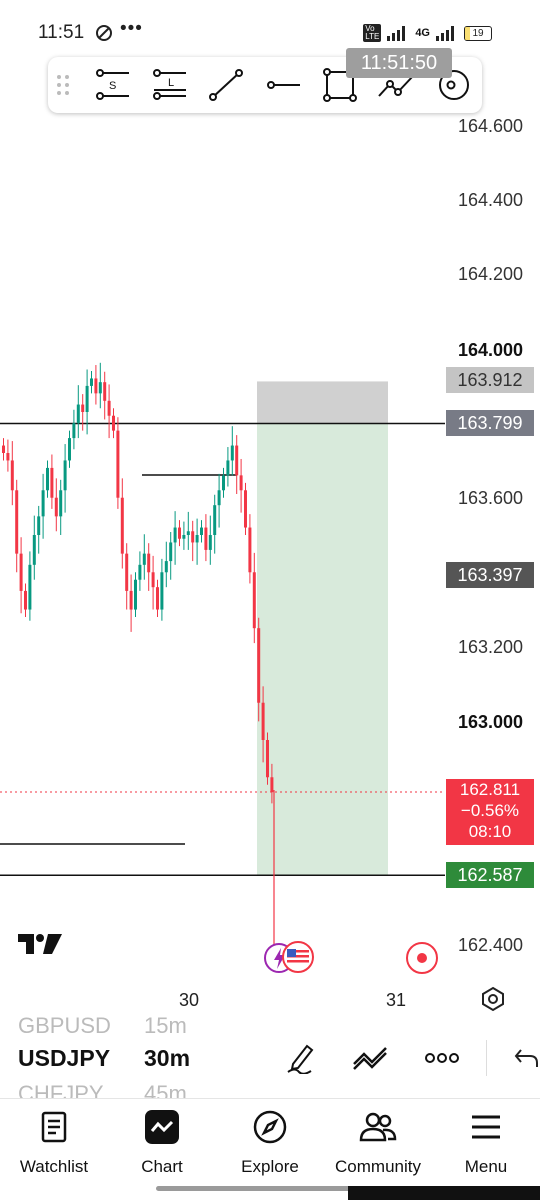  Describe the element at coordinates (300, 1058) in the screenshot. I see `draw-pen-icon` at that location.